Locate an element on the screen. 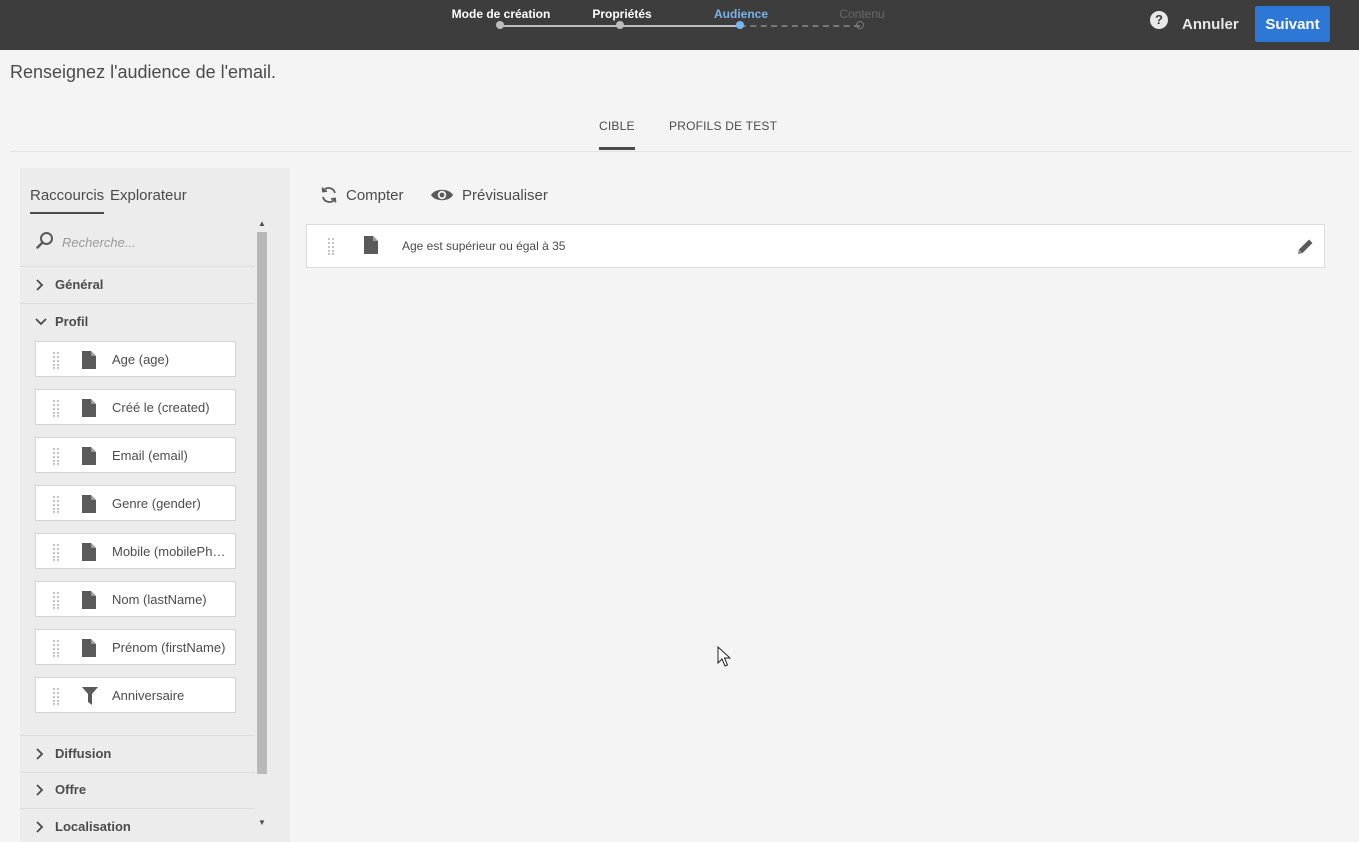  section-label: Profil is located at coordinates (72, 321).